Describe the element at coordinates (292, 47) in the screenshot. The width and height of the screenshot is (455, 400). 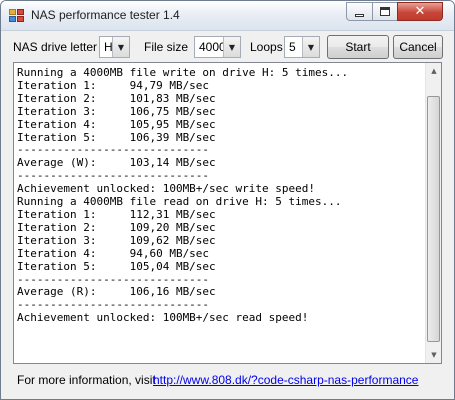
I see `loops-value: 5` at that location.